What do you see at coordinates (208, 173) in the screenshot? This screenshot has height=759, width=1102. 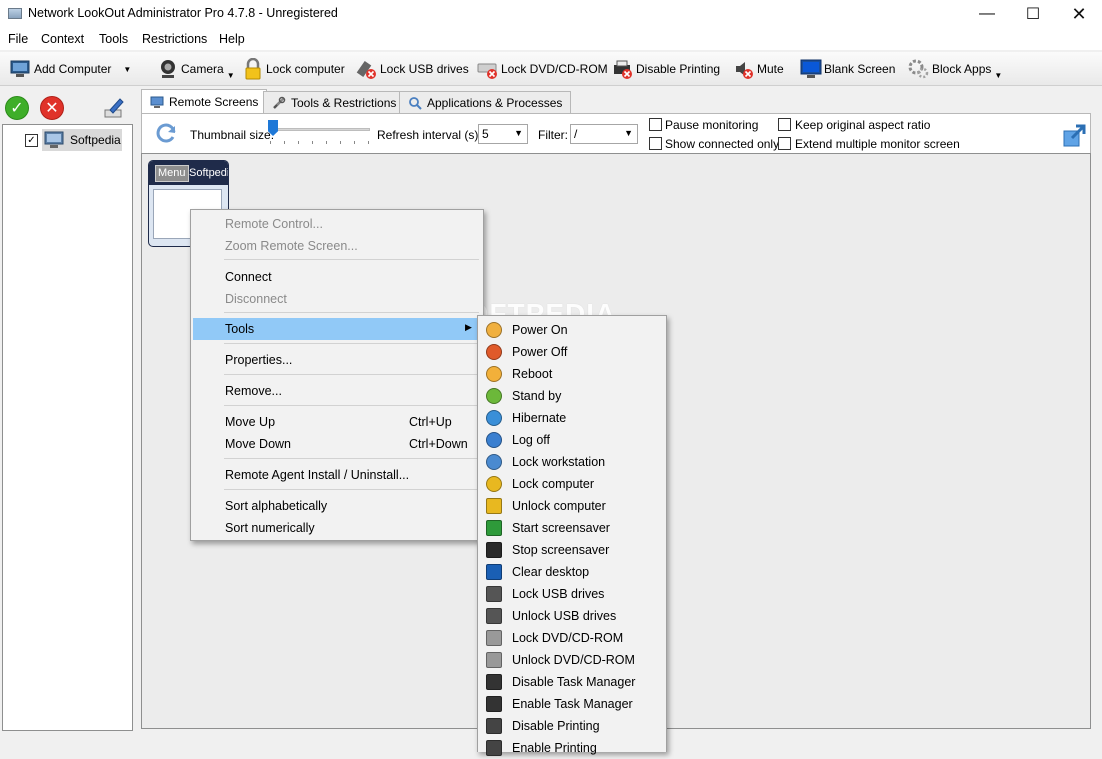 I see `thumbnail-name: Softpedia` at bounding box center [208, 173].